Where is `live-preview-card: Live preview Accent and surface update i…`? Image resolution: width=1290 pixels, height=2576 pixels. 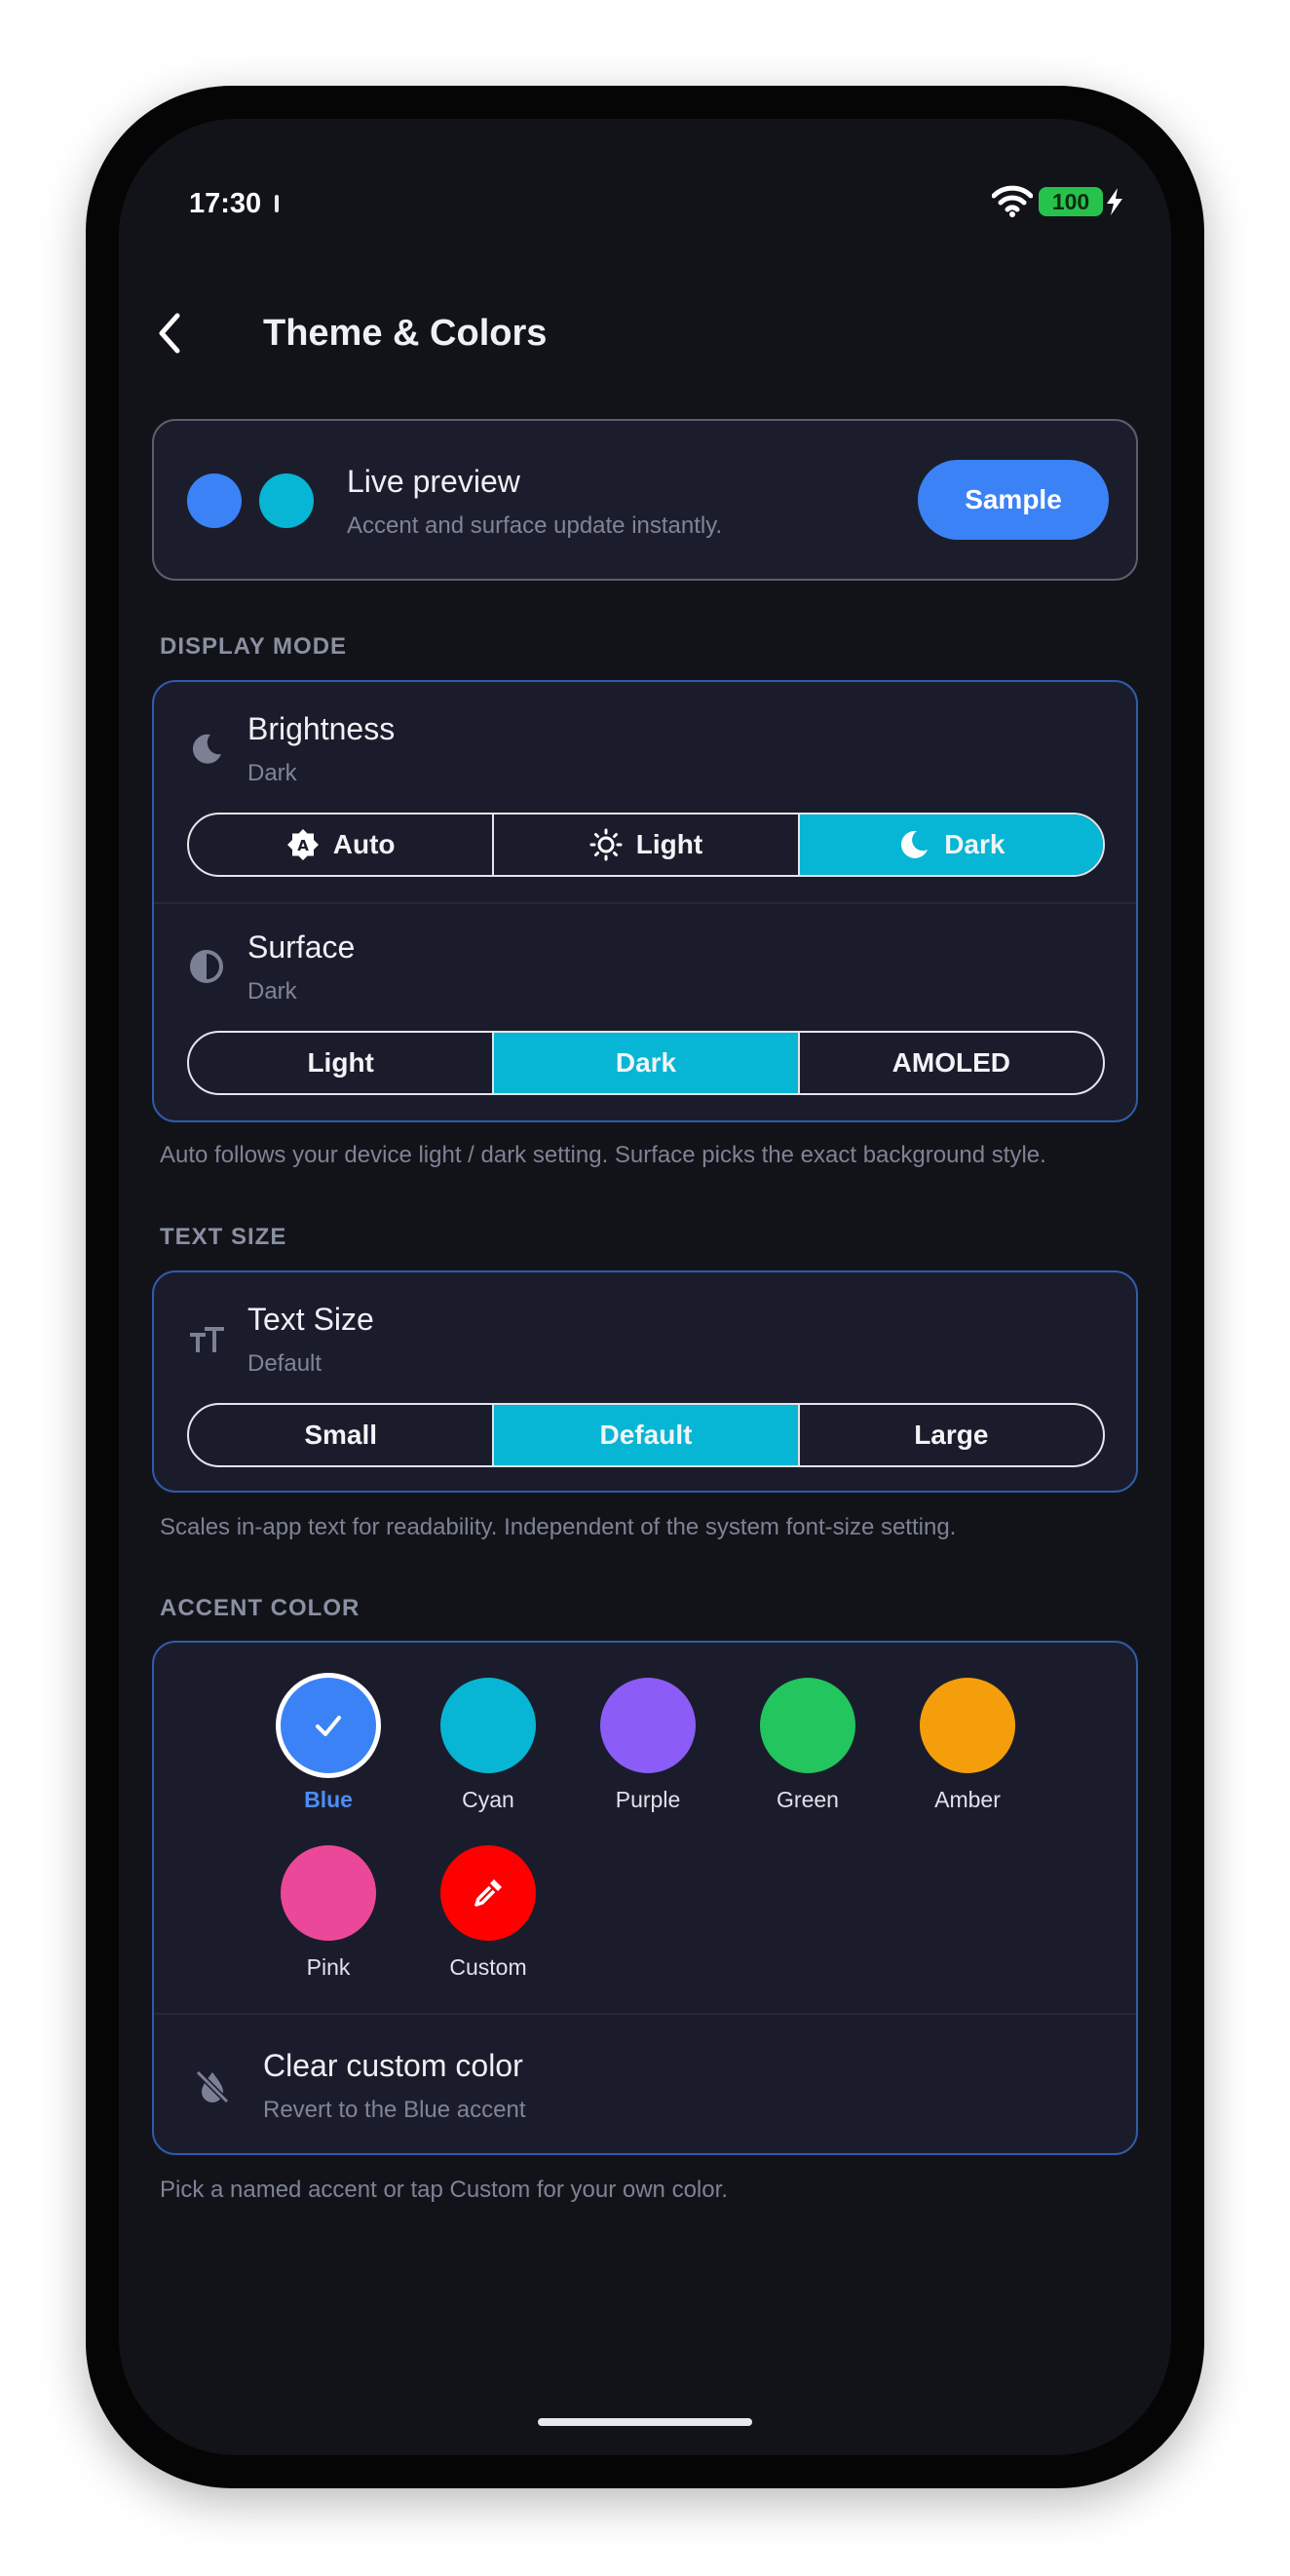
live-preview-card: Live preview Accent and surface update i… is located at coordinates (645, 500).